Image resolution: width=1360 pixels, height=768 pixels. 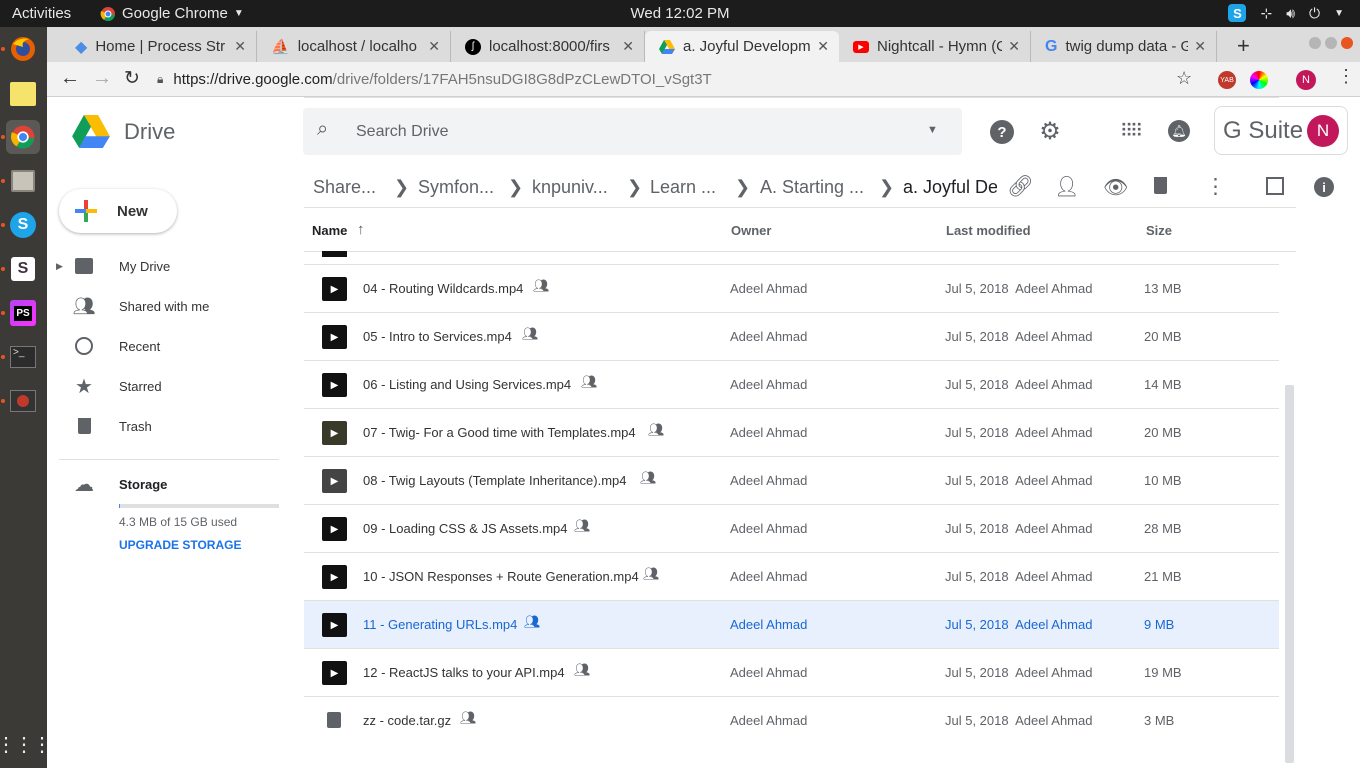 I want to click on column-size: Size, so click(x=1159, y=230).